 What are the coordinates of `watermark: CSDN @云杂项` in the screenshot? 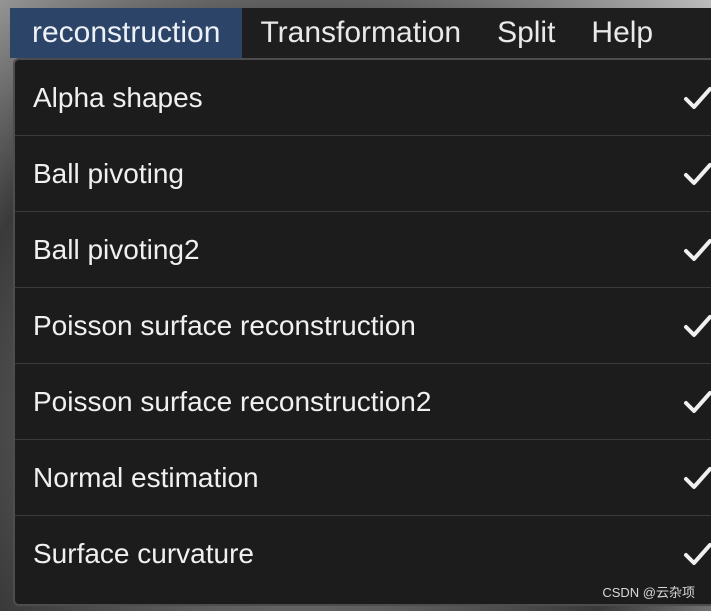 It's located at (648, 592).